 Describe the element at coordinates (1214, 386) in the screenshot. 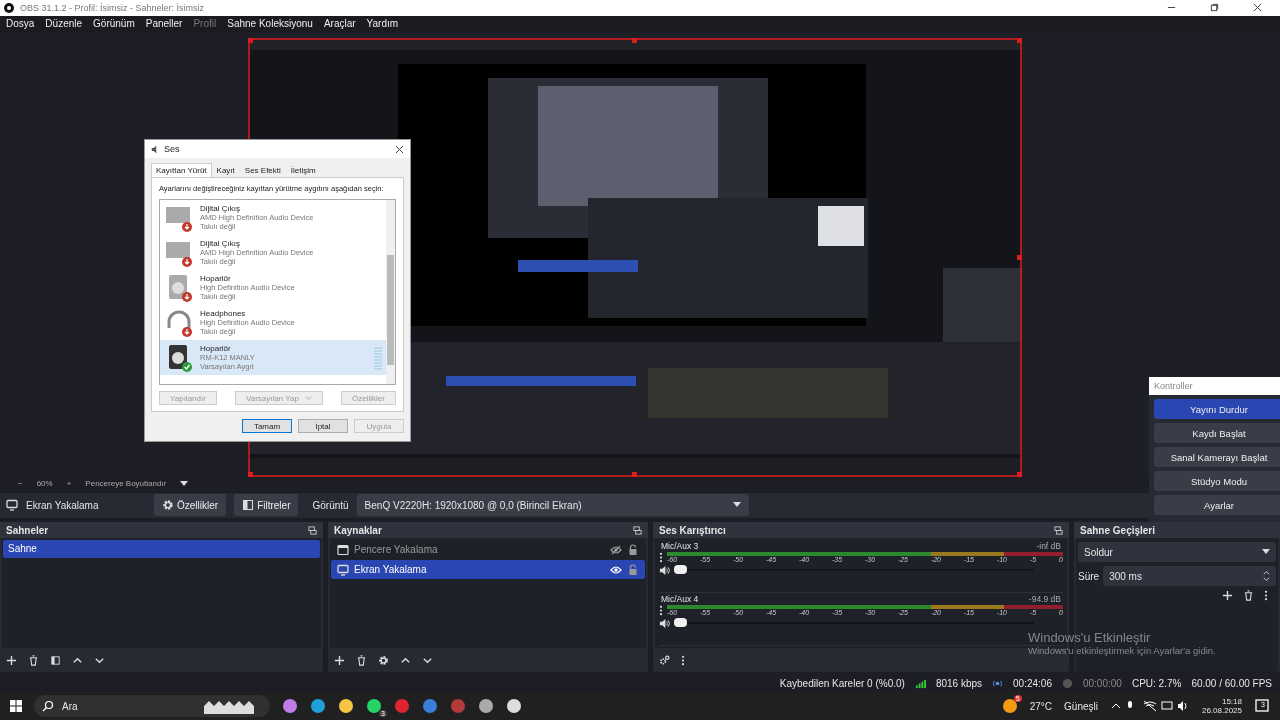

I see `panel-title: Kontroller` at that location.